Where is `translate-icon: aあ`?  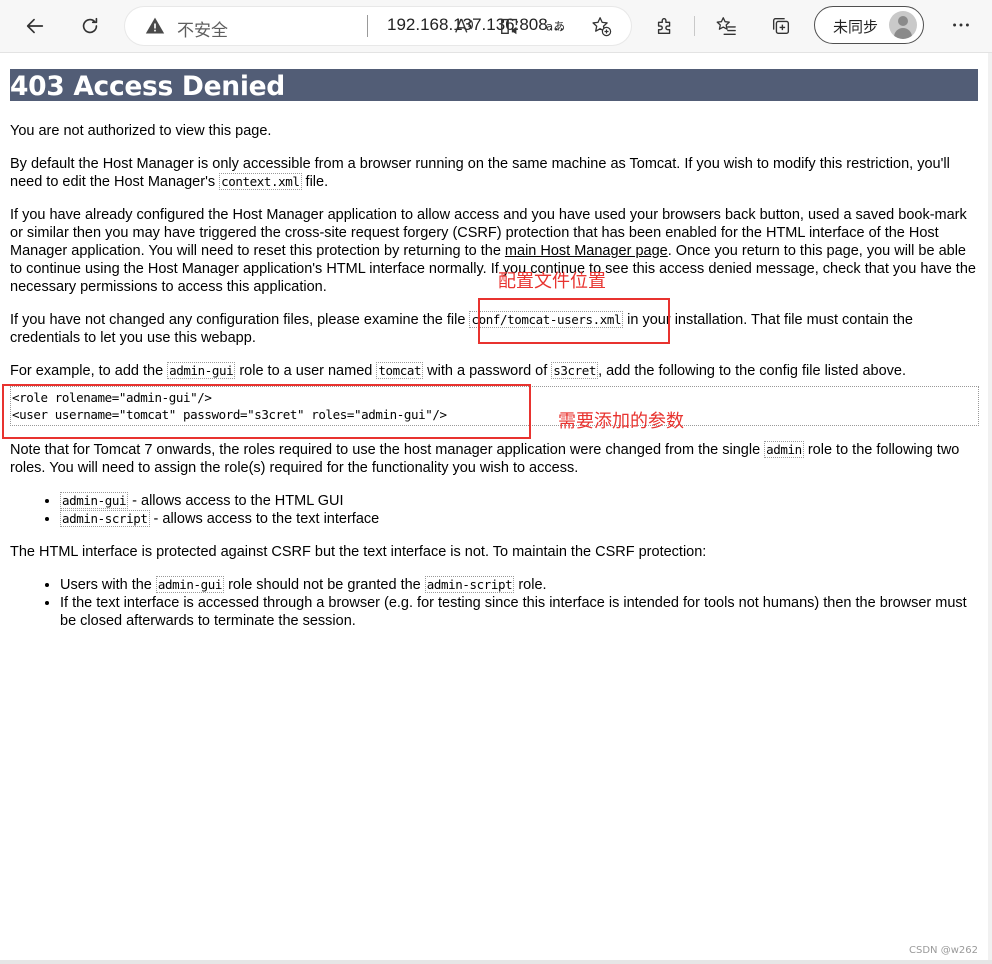 translate-icon: aあ is located at coordinates (555, 27).